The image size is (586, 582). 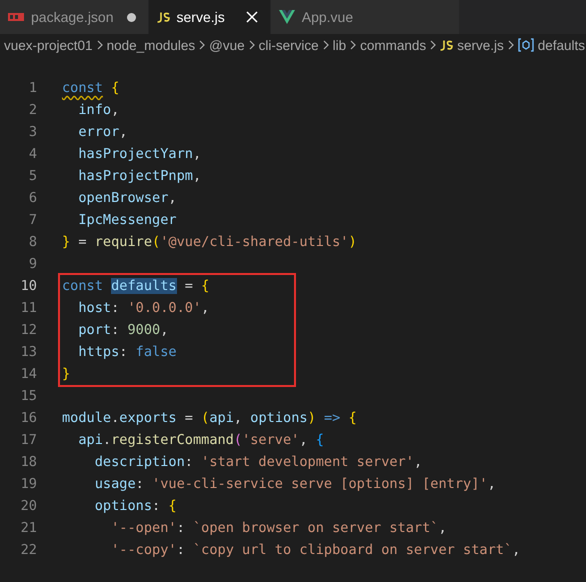 I want to click on code-line: hasProjectYarn,, so click(x=139, y=154).